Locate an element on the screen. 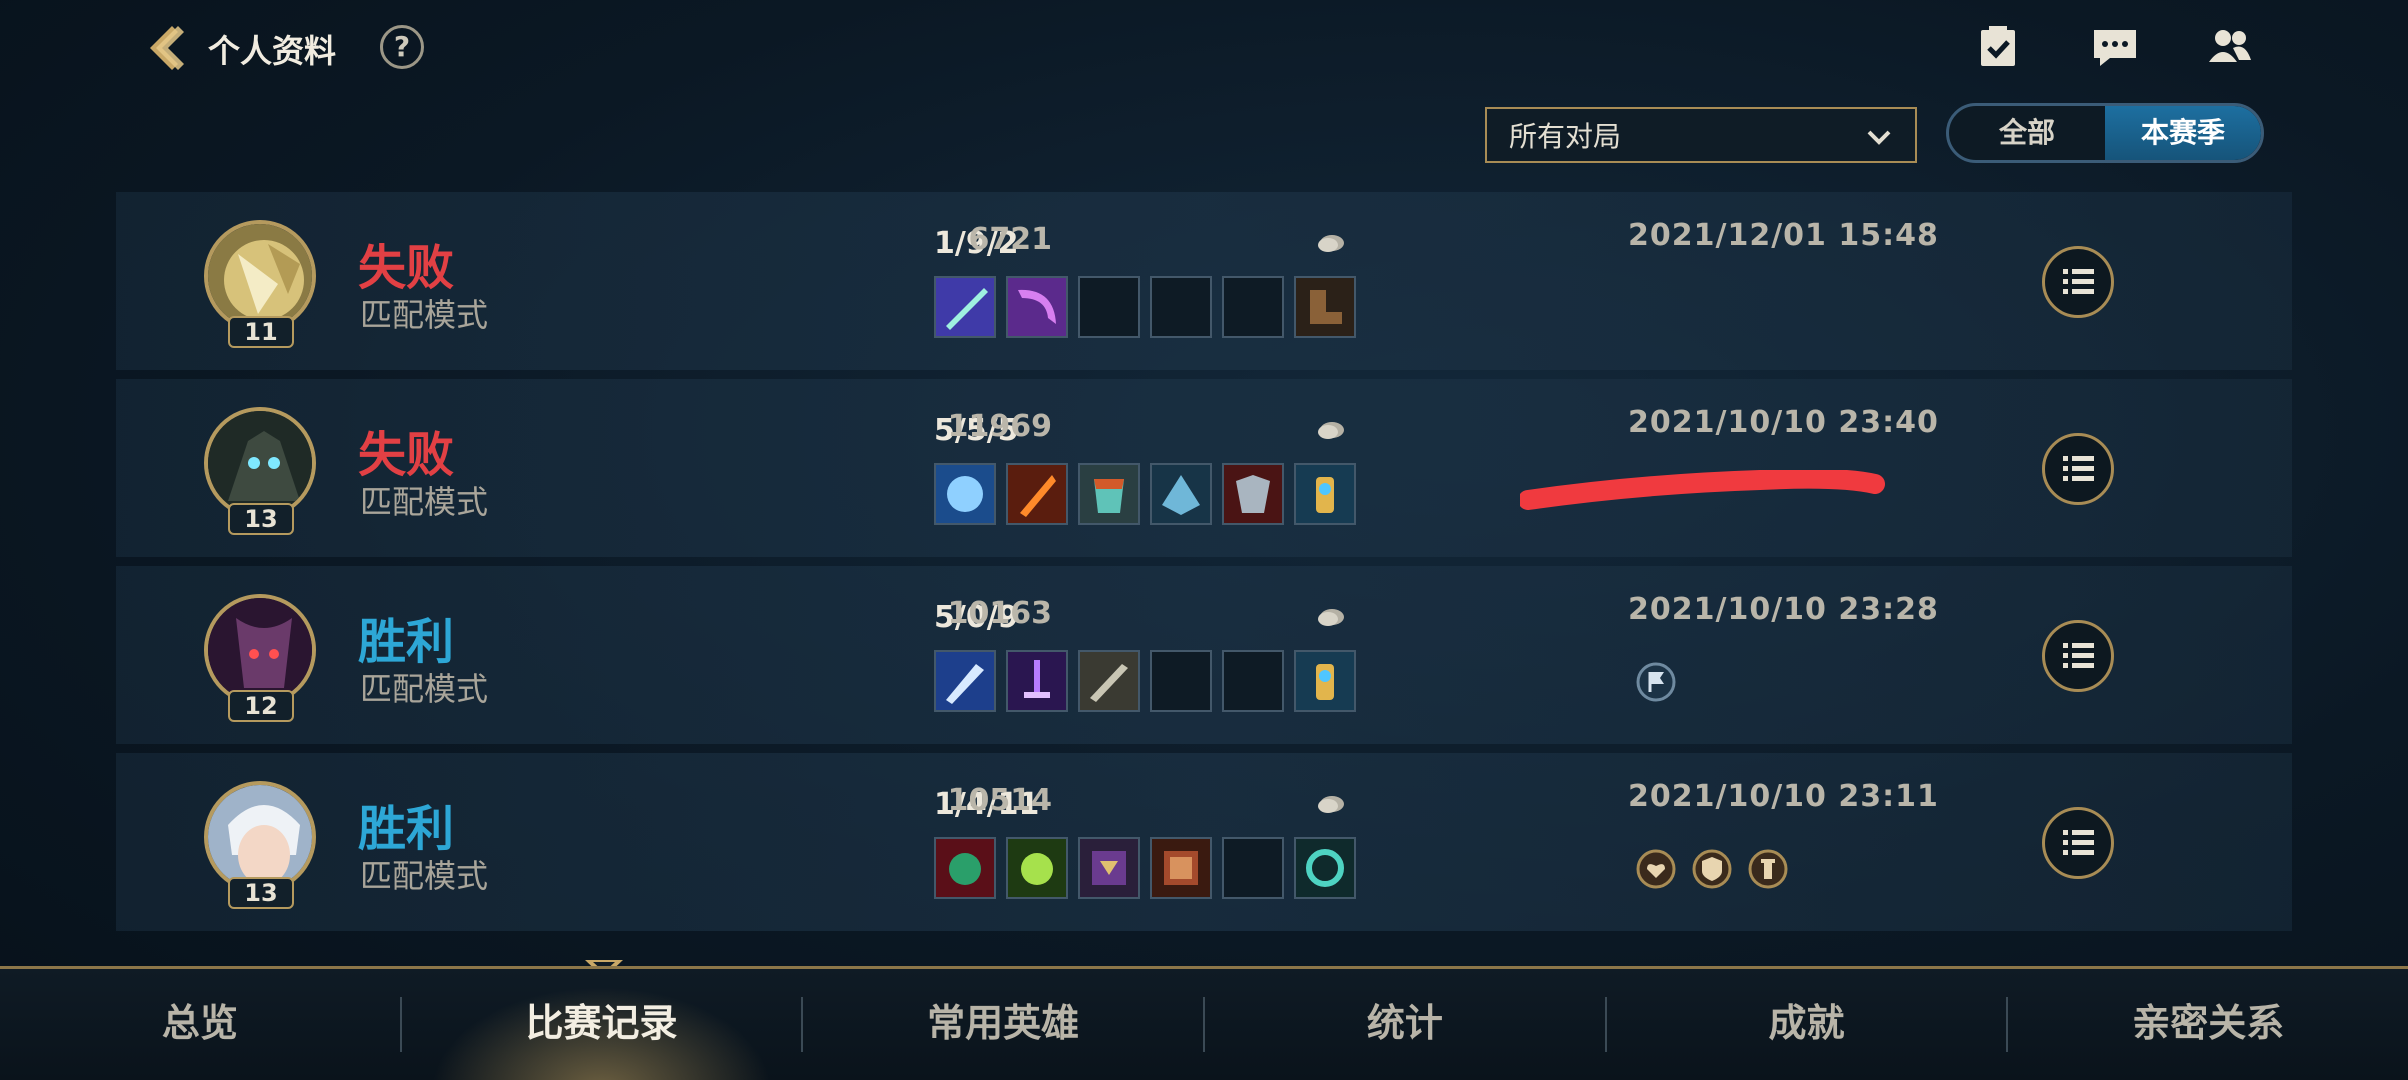 This screenshot has height=1080, width=2408. chevron-down-icon is located at coordinates (1879, 137).